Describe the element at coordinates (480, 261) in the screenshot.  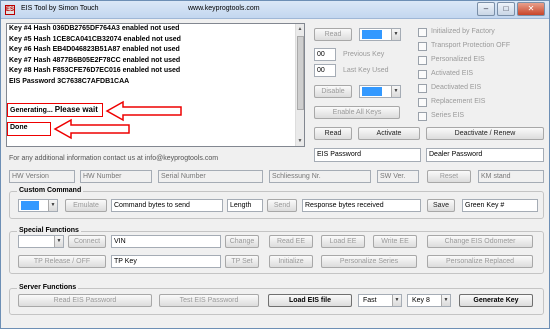
I see `personalize-replaced-button: Personalize Replaced` at that location.